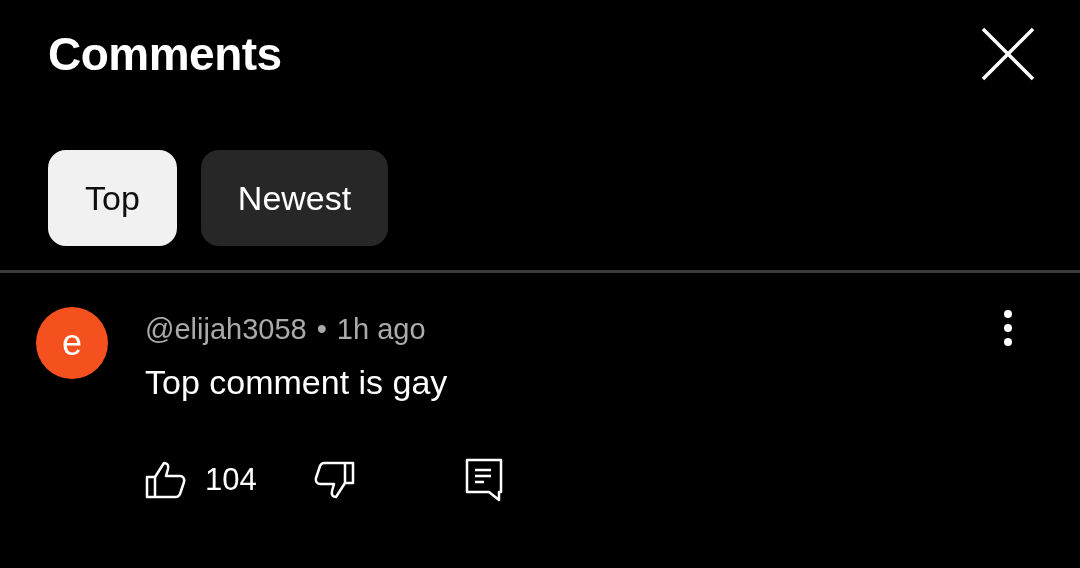  What do you see at coordinates (112, 198) in the screenshot?
I see `filter-chip: Top` at bounding box center [112, 198].